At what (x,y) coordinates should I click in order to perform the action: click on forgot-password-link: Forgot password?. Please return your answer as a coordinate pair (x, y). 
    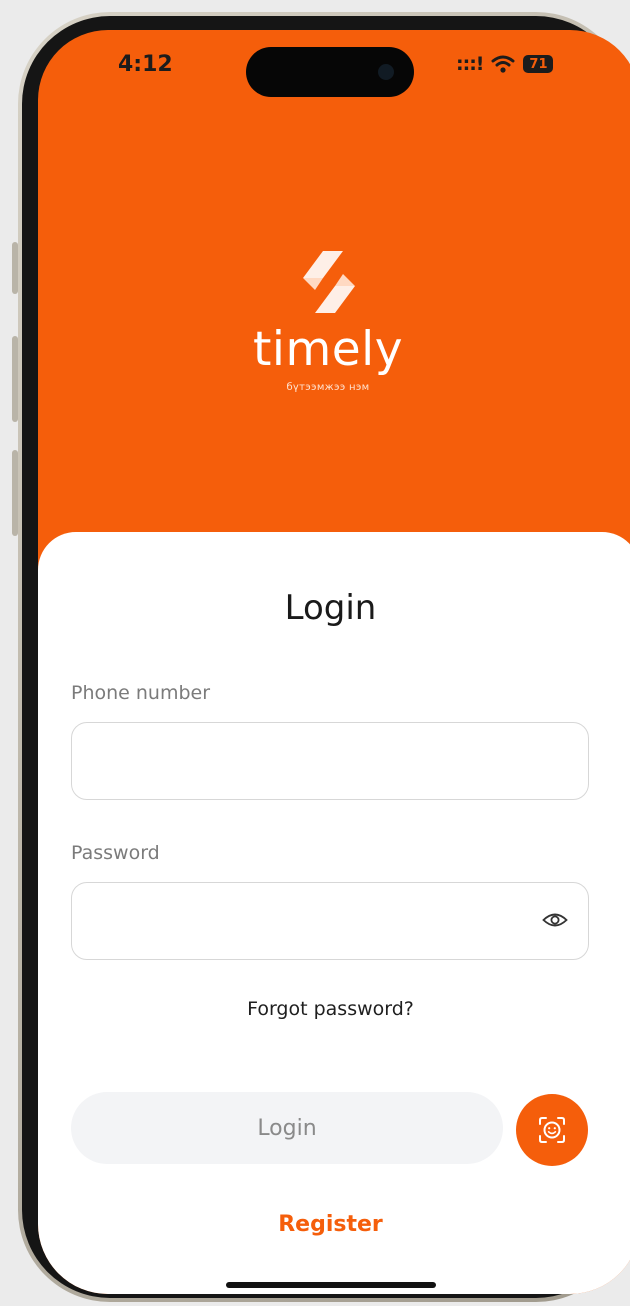
    Looking at the image, I should click on (330, 1009).